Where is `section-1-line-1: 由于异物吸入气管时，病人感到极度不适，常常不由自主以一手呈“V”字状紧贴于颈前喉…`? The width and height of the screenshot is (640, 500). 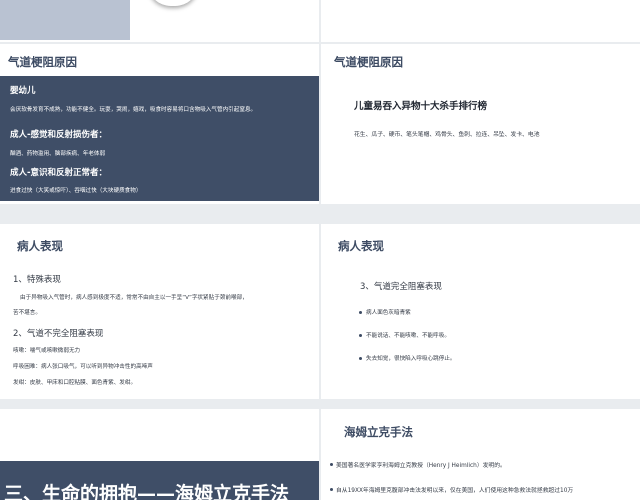 section-1-line-1: 由于异物吸入气管时，病人感到极度不适，常常不由自主以一手呈“V”字状紧贴于颈前喉… is located at coordinates (134, 298).